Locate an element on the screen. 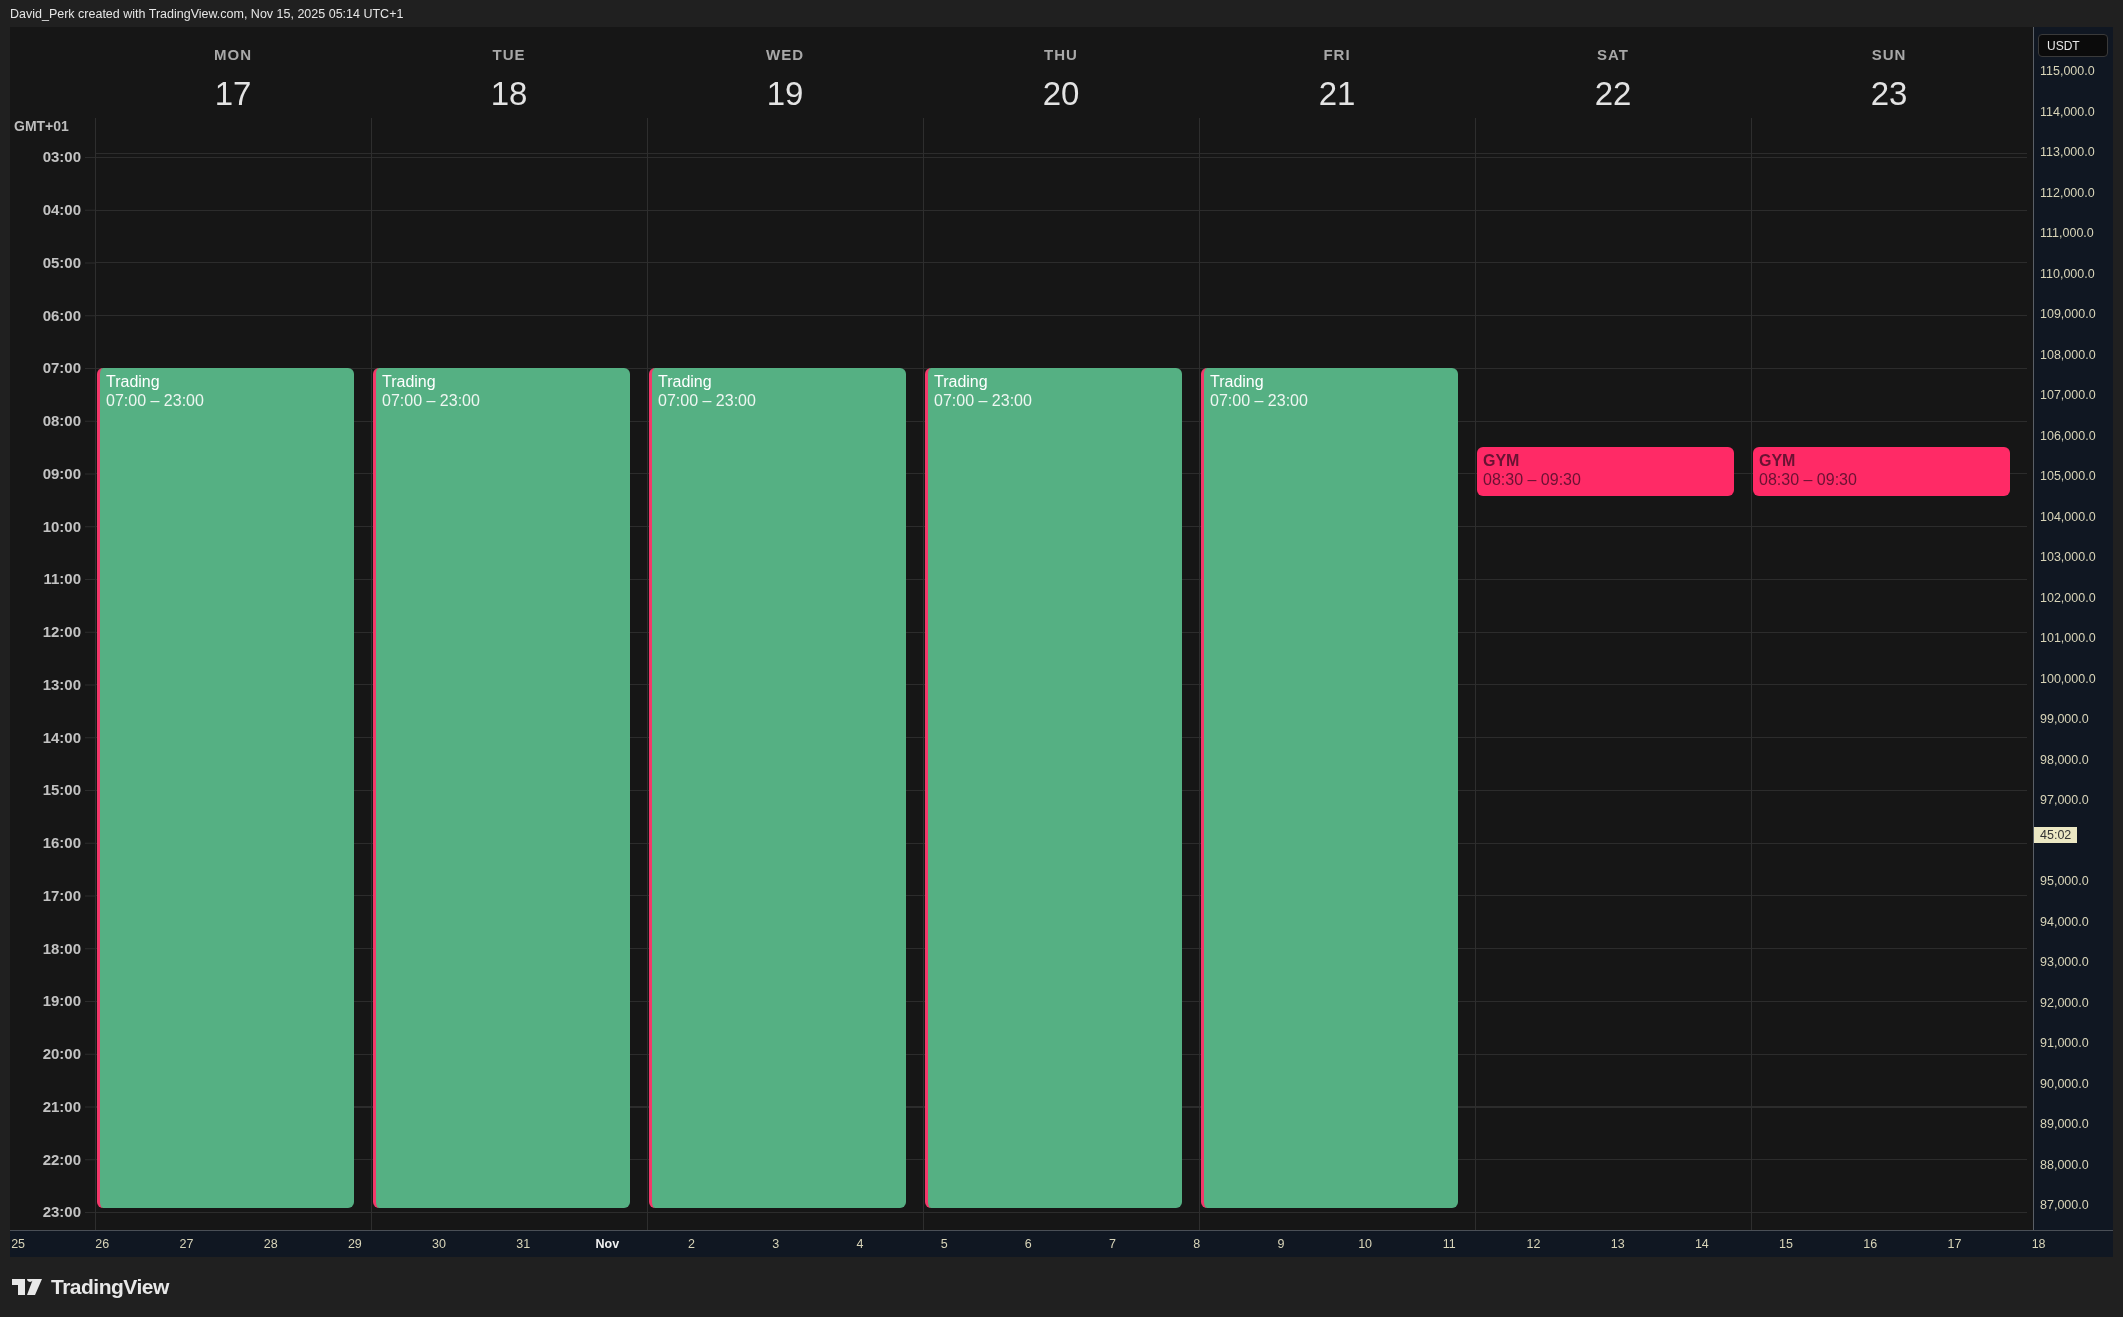 Image resolution: width=2123 pixels, height=1317 pixels. date-tick-label: 16 is located at coordinates (1870, 1244).